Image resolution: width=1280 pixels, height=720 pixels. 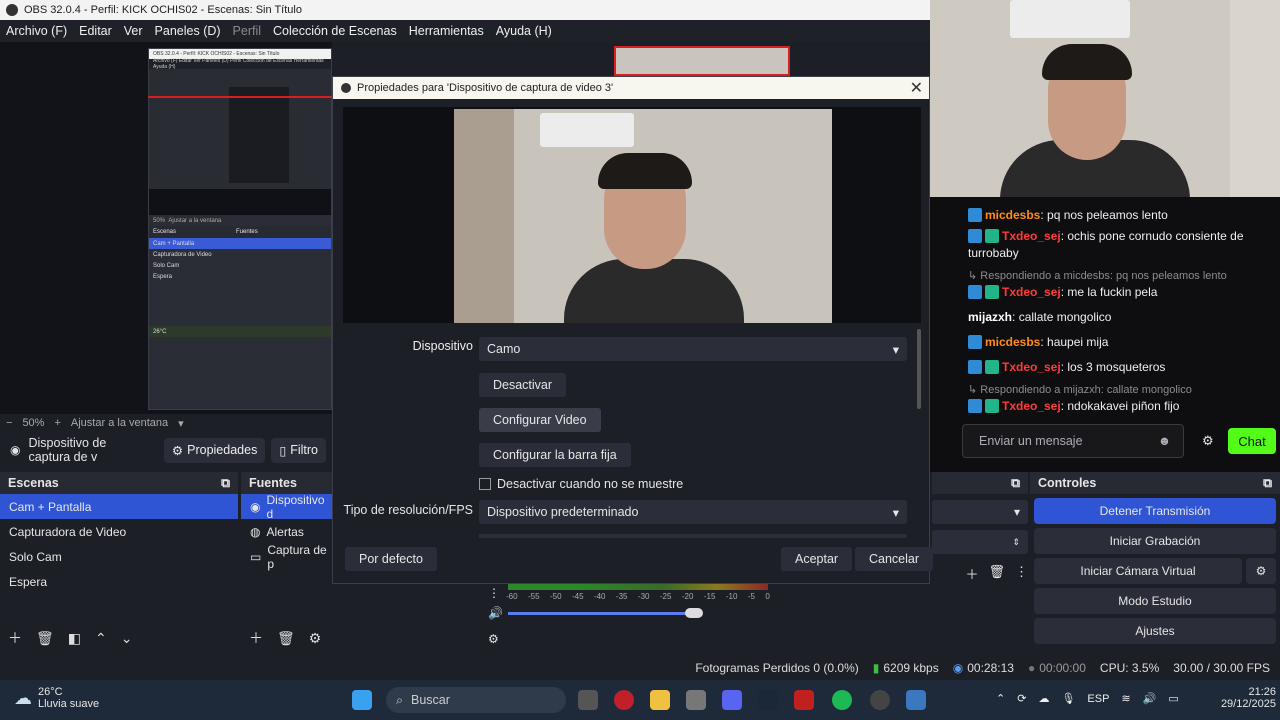 I want to click on menu-ayuda: Ayuda (H), so click(x=524, y=31).